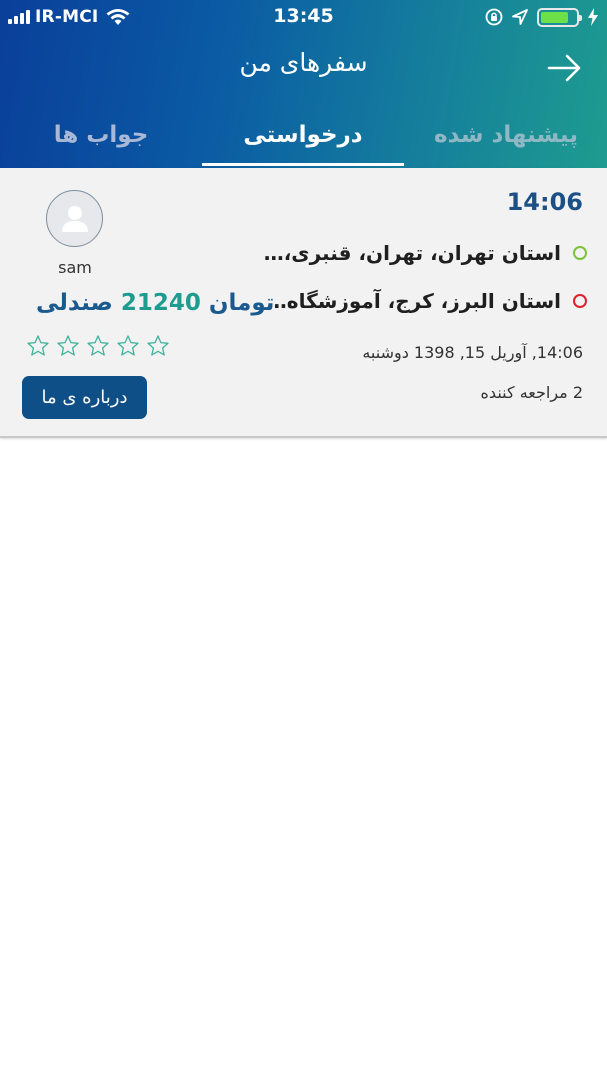 Image resolution: width=607 pixels, height=1080 pixels. What do you see at coordinates (506, 144) in the screenshot?
I see `tab-offered: پیشنهاد شده` at bounding box center [506, 144].